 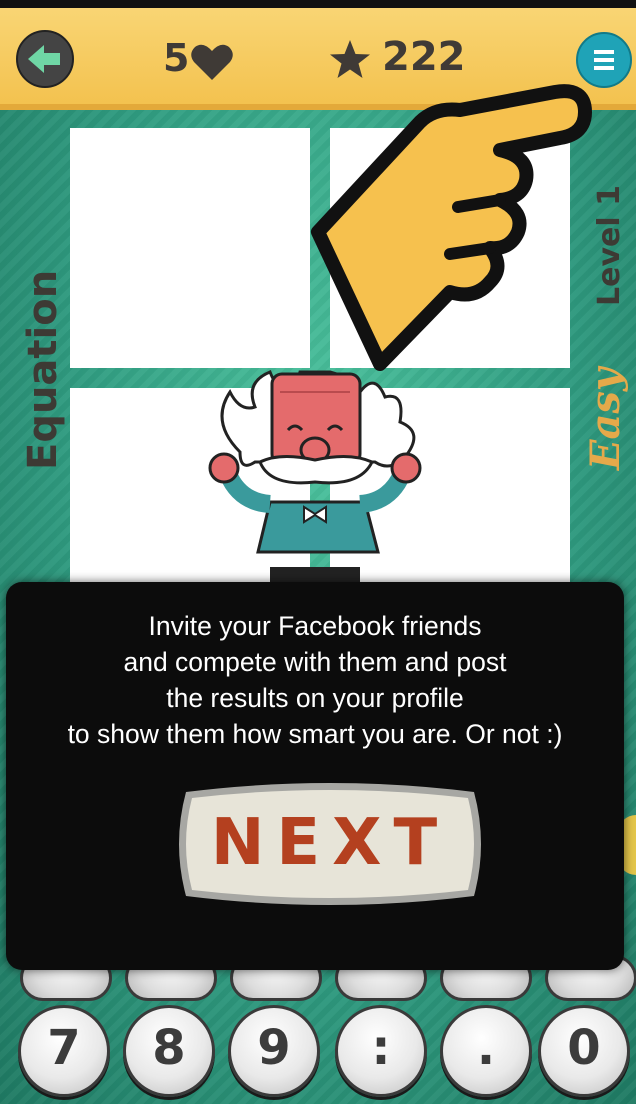 I want to click on scientist-character, so click(x=315, y=476).